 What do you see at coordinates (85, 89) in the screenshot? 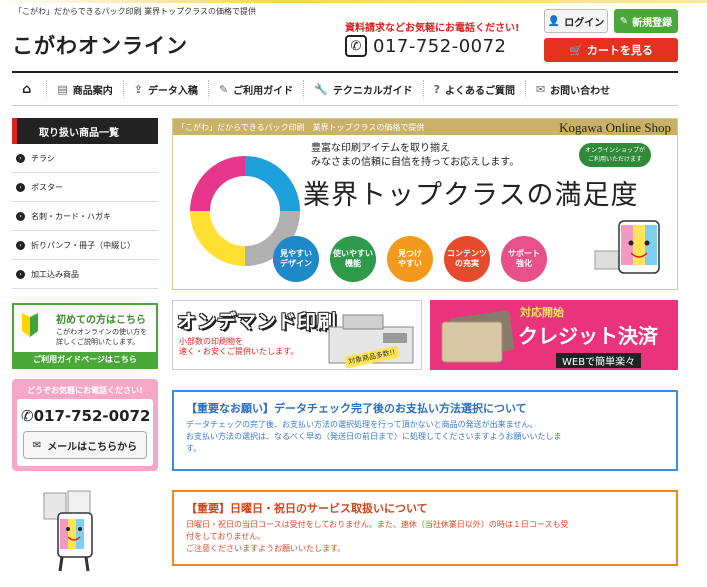
I see `nav-products: ▤ 商品案内` at bounding box center [85, 89].